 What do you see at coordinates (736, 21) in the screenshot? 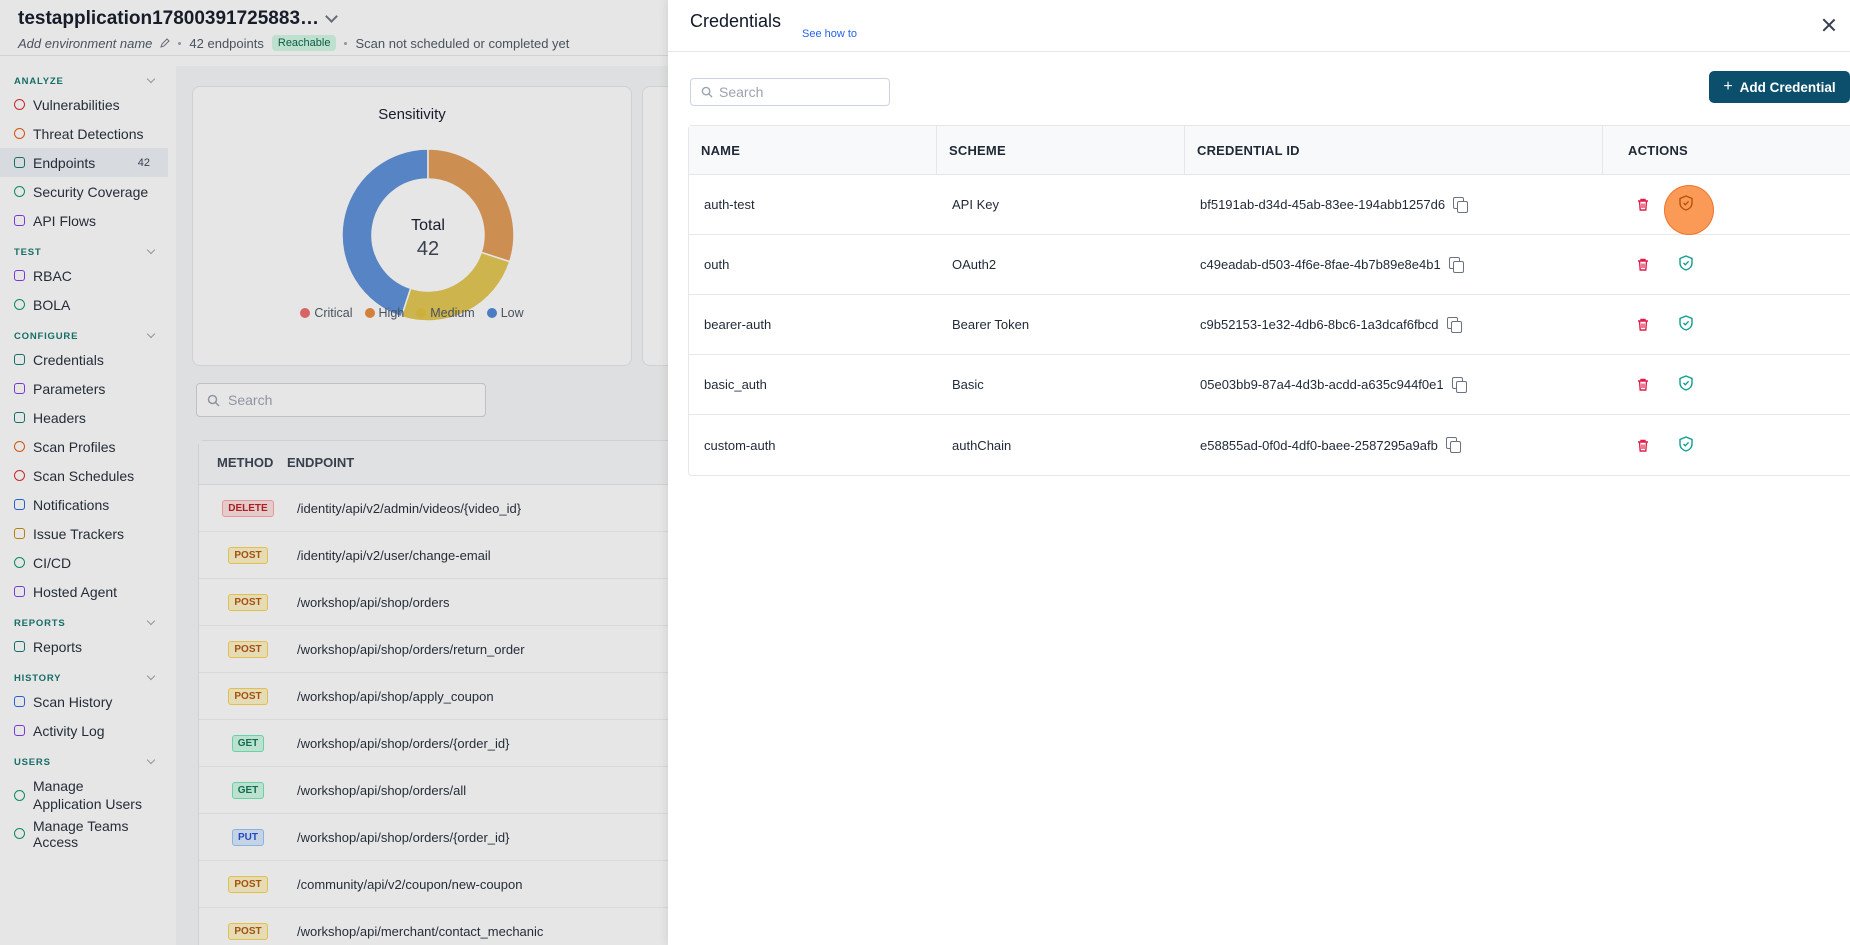
I see `drawer-title: Credentials` at bounding box center [736, 21].